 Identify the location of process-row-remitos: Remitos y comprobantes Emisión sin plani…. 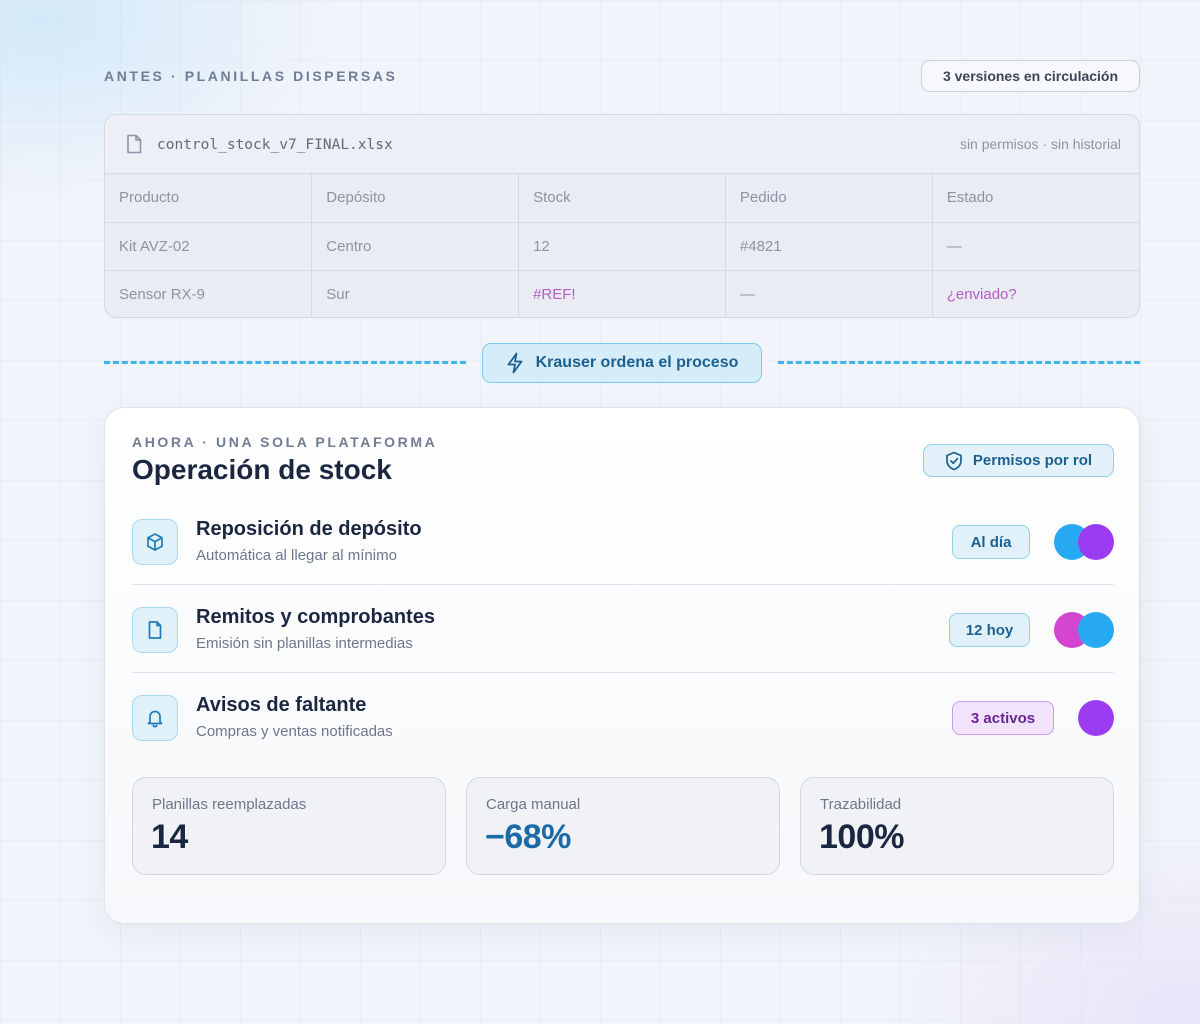
(623, 629).